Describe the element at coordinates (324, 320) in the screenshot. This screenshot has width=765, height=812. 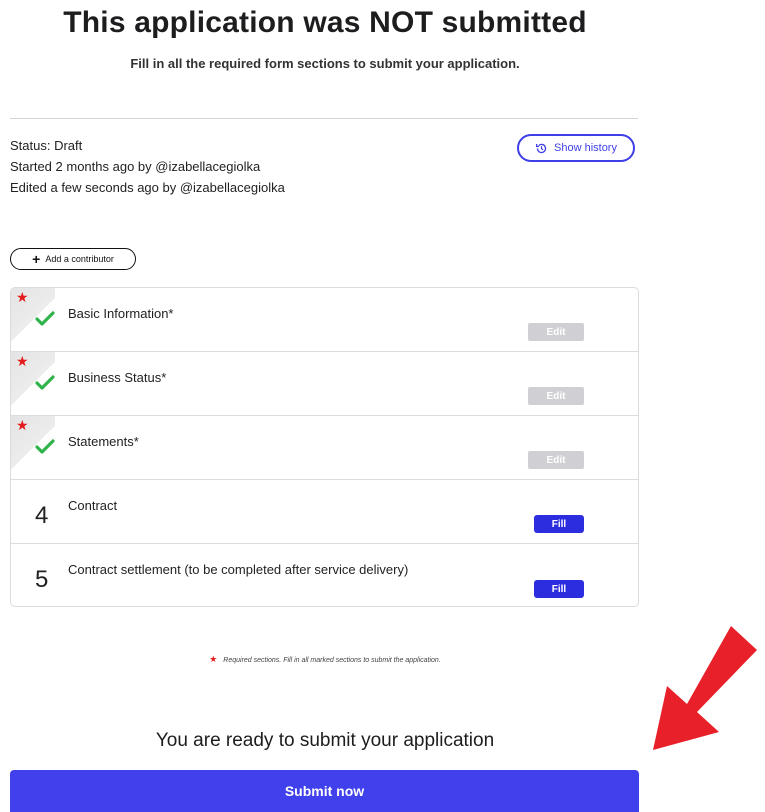
I see `section-row-basic-information: ★ Basic Information* Edit` at that location.